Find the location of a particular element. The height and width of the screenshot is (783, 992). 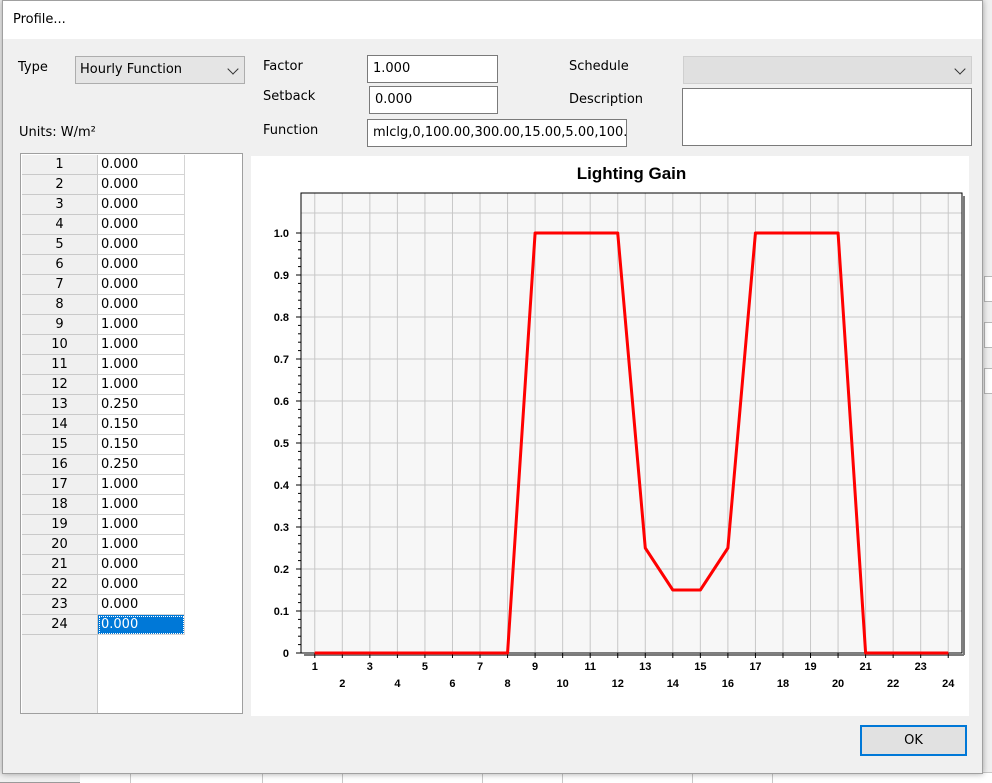

row-hour-header: 24 is located at coordinates (59, 625).